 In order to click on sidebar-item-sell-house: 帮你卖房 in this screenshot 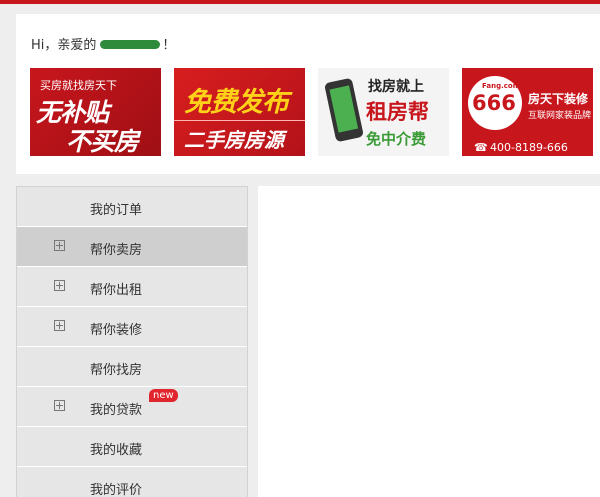, I will do `click(132, 247)`.